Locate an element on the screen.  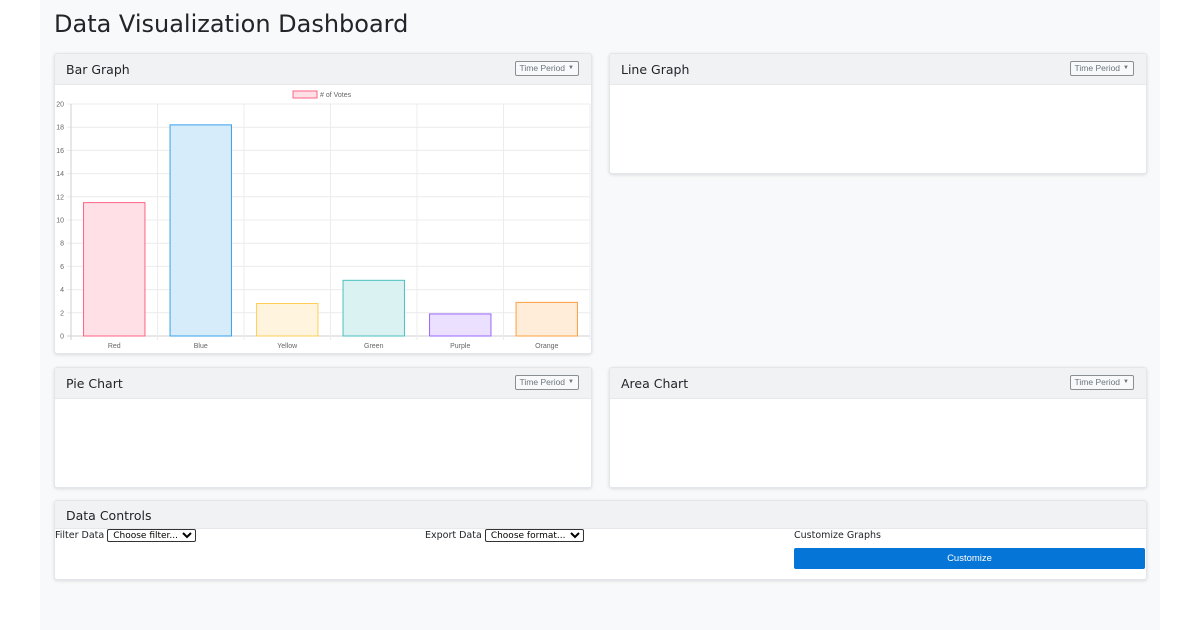
legend-swatch is located at coordinates (305, 94).